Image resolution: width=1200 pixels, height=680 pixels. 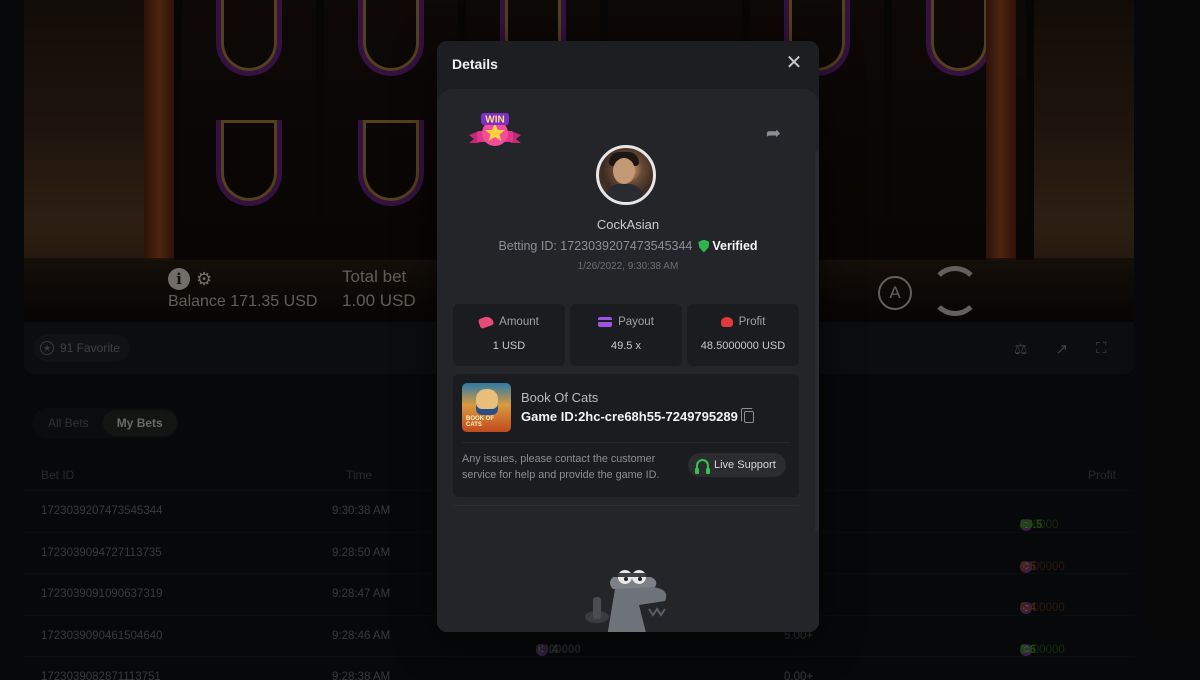 What do you see at coordinates (628, 266) in the screenshot?
I see `bet-datetime: 1/26/2022, 9:30:38 AM` at bounding box center [628, 266].